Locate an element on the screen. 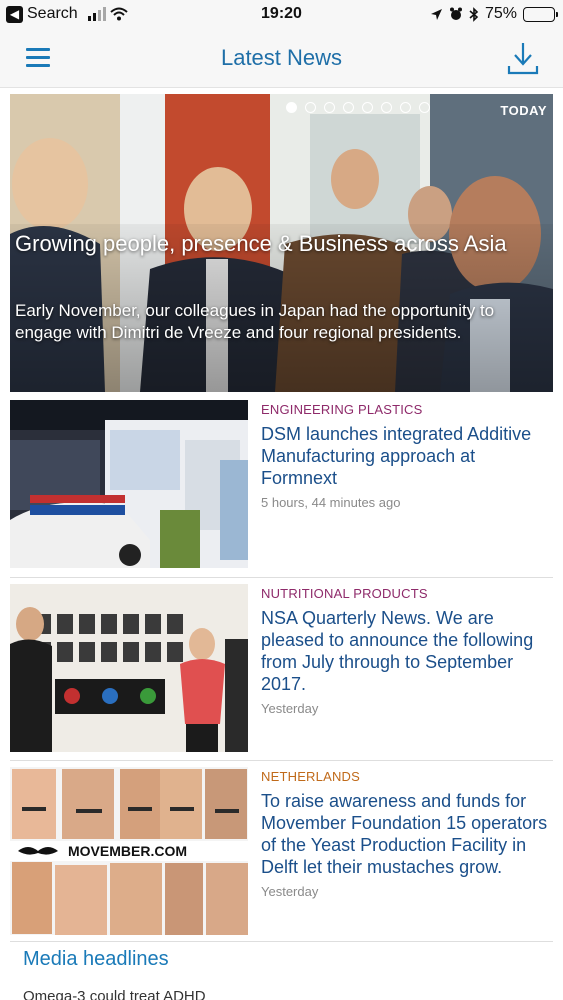 Image resolution: width=563 pixels, height=1000 pixels. news-category: NUTRITIONAL PRODUCTS is located at coordinates (344, 593).